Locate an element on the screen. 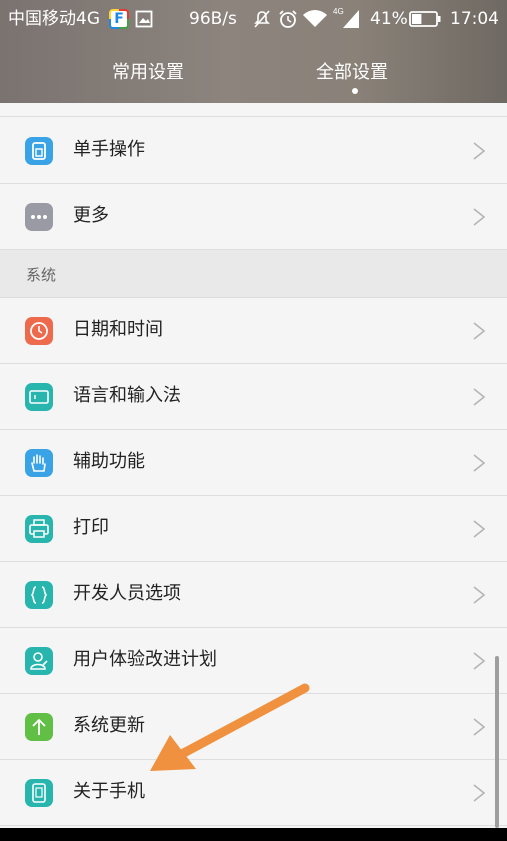 The height and width of the screenshot is (841, 507). settings-item-date-time: 日期和时间 is located at coordinates (253, 331).